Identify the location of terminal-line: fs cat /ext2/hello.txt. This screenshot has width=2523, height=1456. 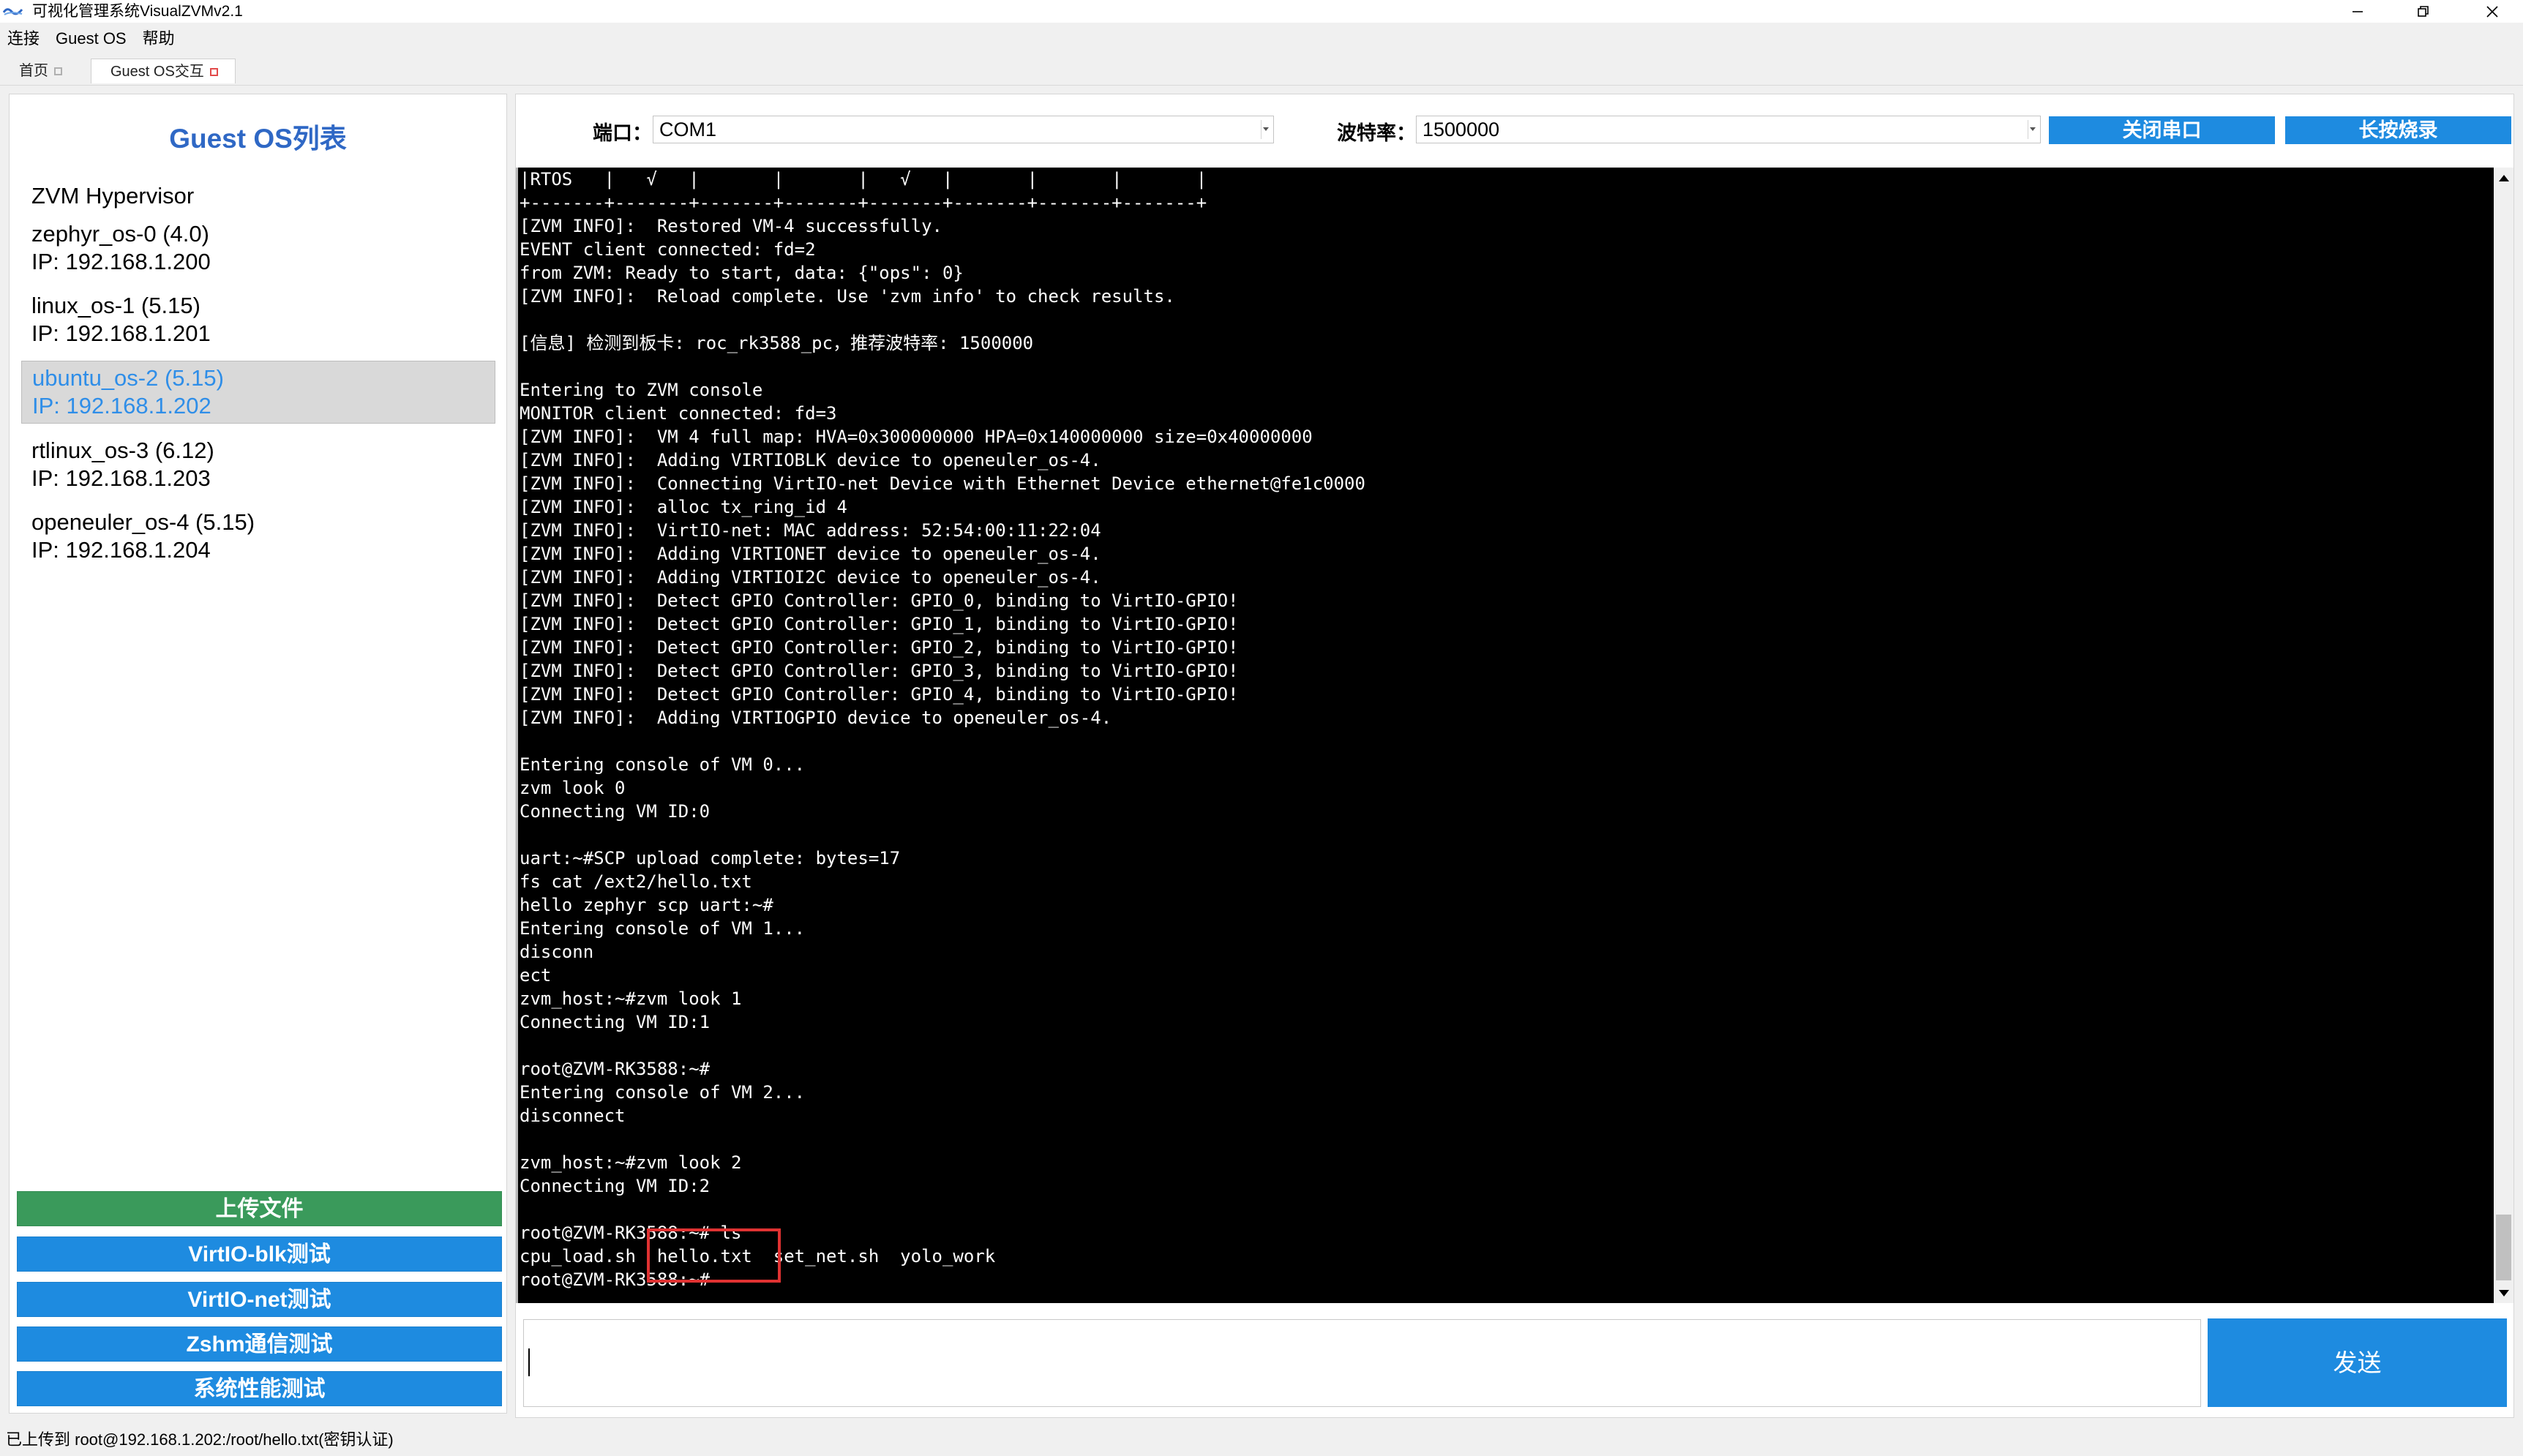
(636, 881).